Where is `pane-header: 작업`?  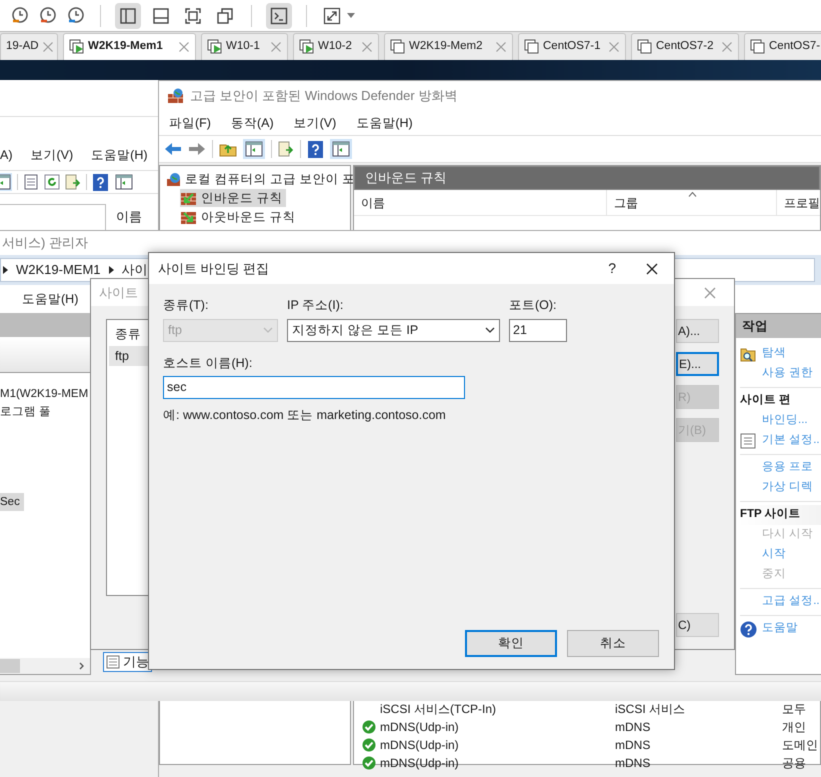
pane-header: 작업 is located at coordinates (778, 326).